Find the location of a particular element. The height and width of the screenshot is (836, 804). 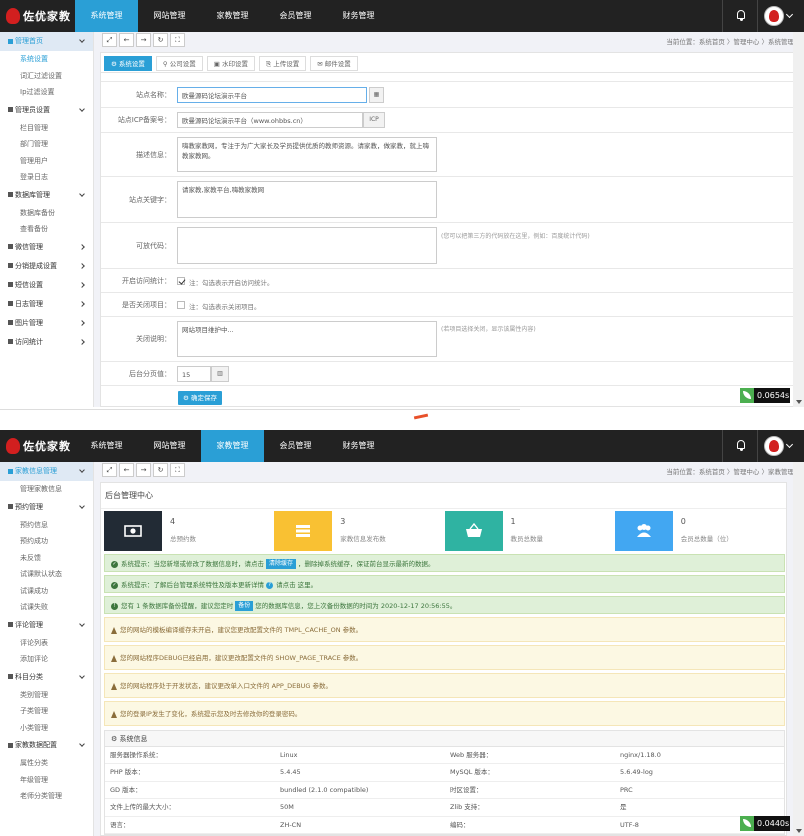

sidebar-item-booking-info: 预约信息 is located at coordinates (46, 525).